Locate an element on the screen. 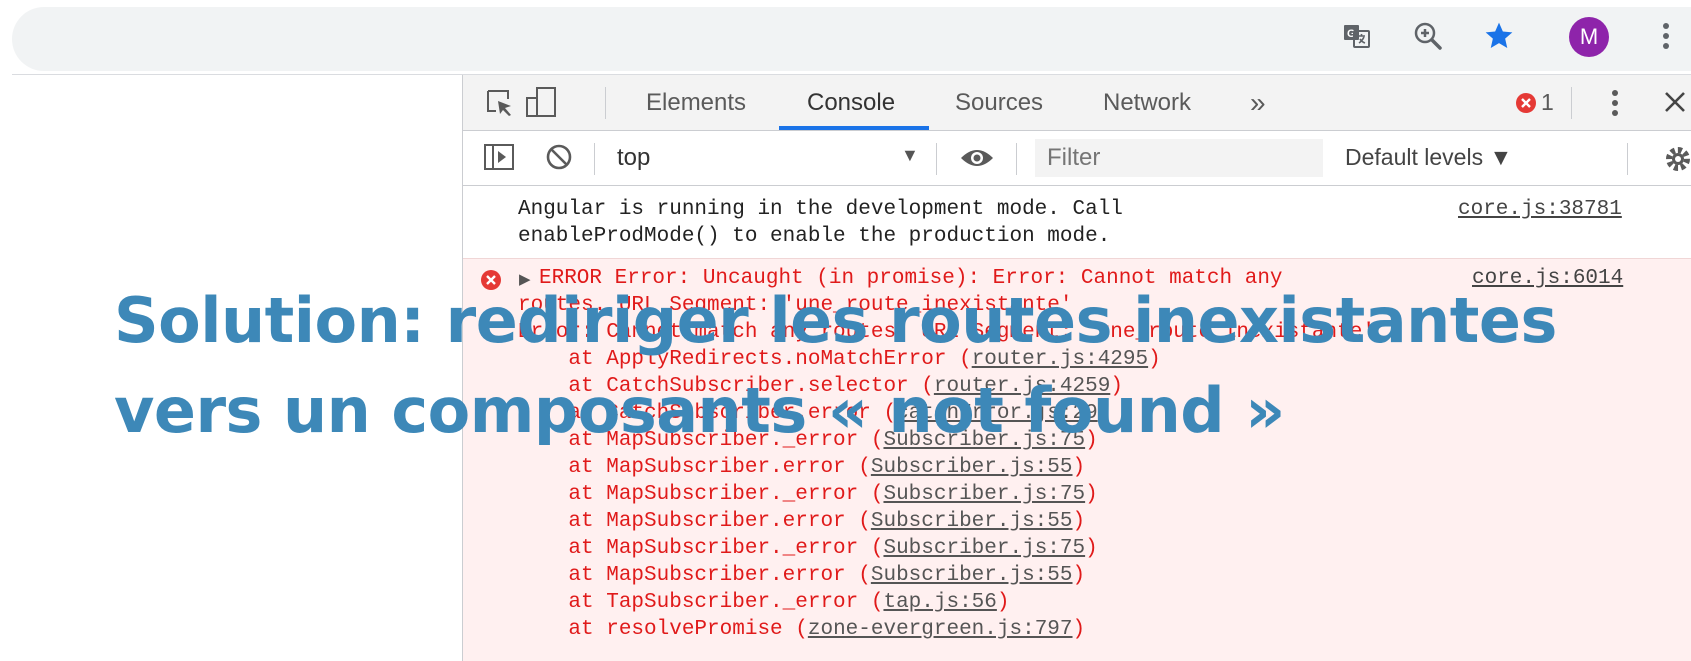  console-filterbar: top ▼ Default levels ▼ is located at coordinates (1077, 158).